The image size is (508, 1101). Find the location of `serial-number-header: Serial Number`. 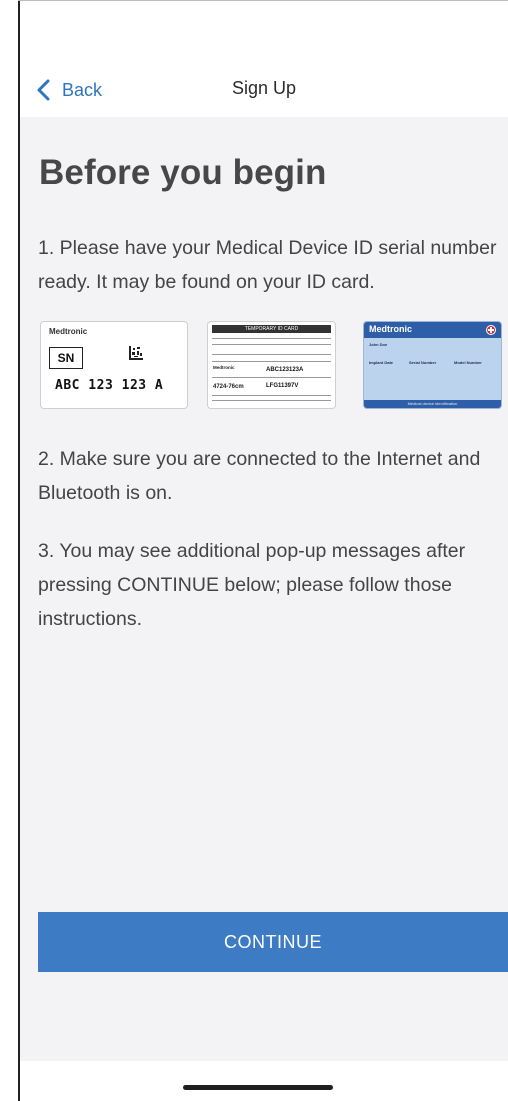

serial-number-header: Serial Number is located at coordinates (423, 362).